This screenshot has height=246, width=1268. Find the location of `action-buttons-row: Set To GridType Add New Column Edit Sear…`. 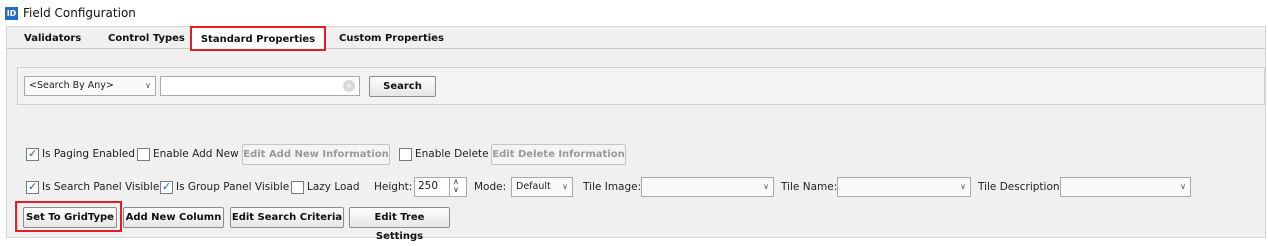

action-buttons-row: Set To GridType Add New Column Edit Sear… is located at coordinates (636, 223).